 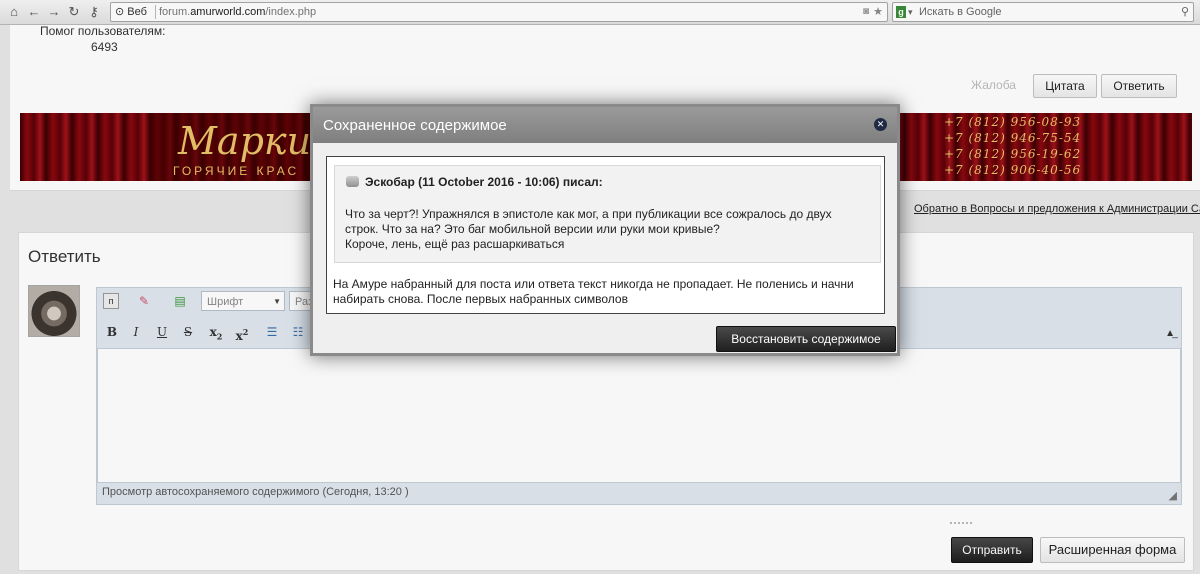 What do you see at coordinates (605, 125) in the screenshot?
I see `dialog-header: Сохраненное содержимое ✕` at bounding box center [605, 125].